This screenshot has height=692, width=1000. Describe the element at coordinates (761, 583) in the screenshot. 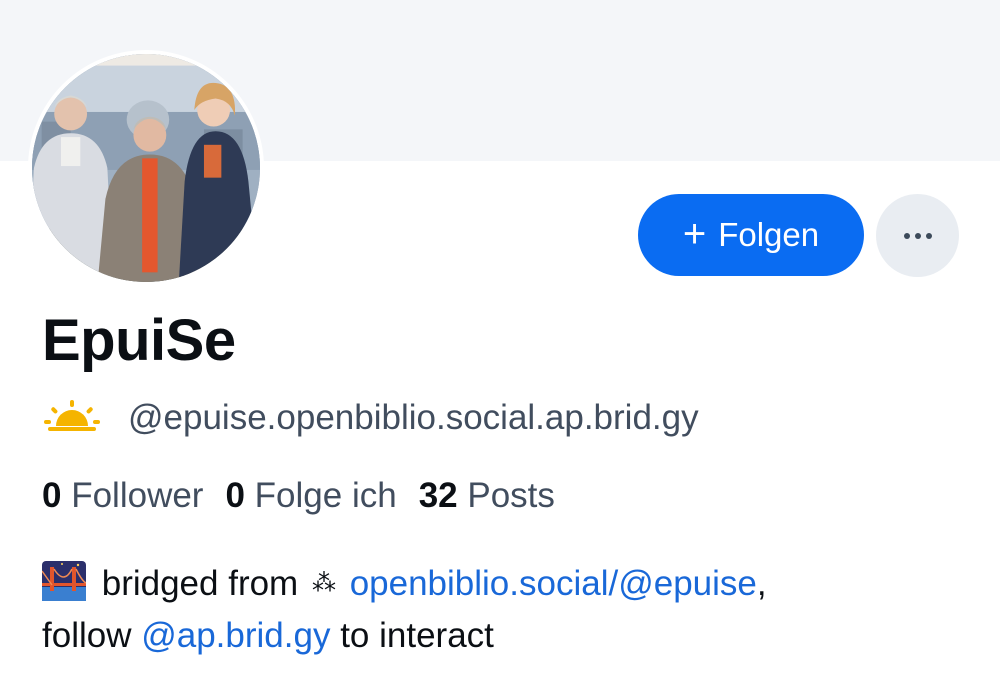

I see `bio-comma: ,` at that location.